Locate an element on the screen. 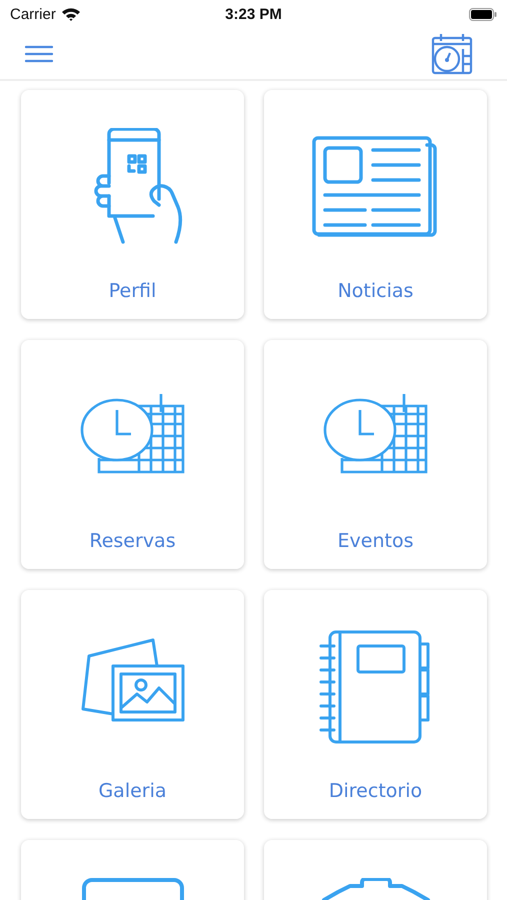 The width and height of the screenshot is (507, 900). wifi-icon is located at coordinates (70, 14).